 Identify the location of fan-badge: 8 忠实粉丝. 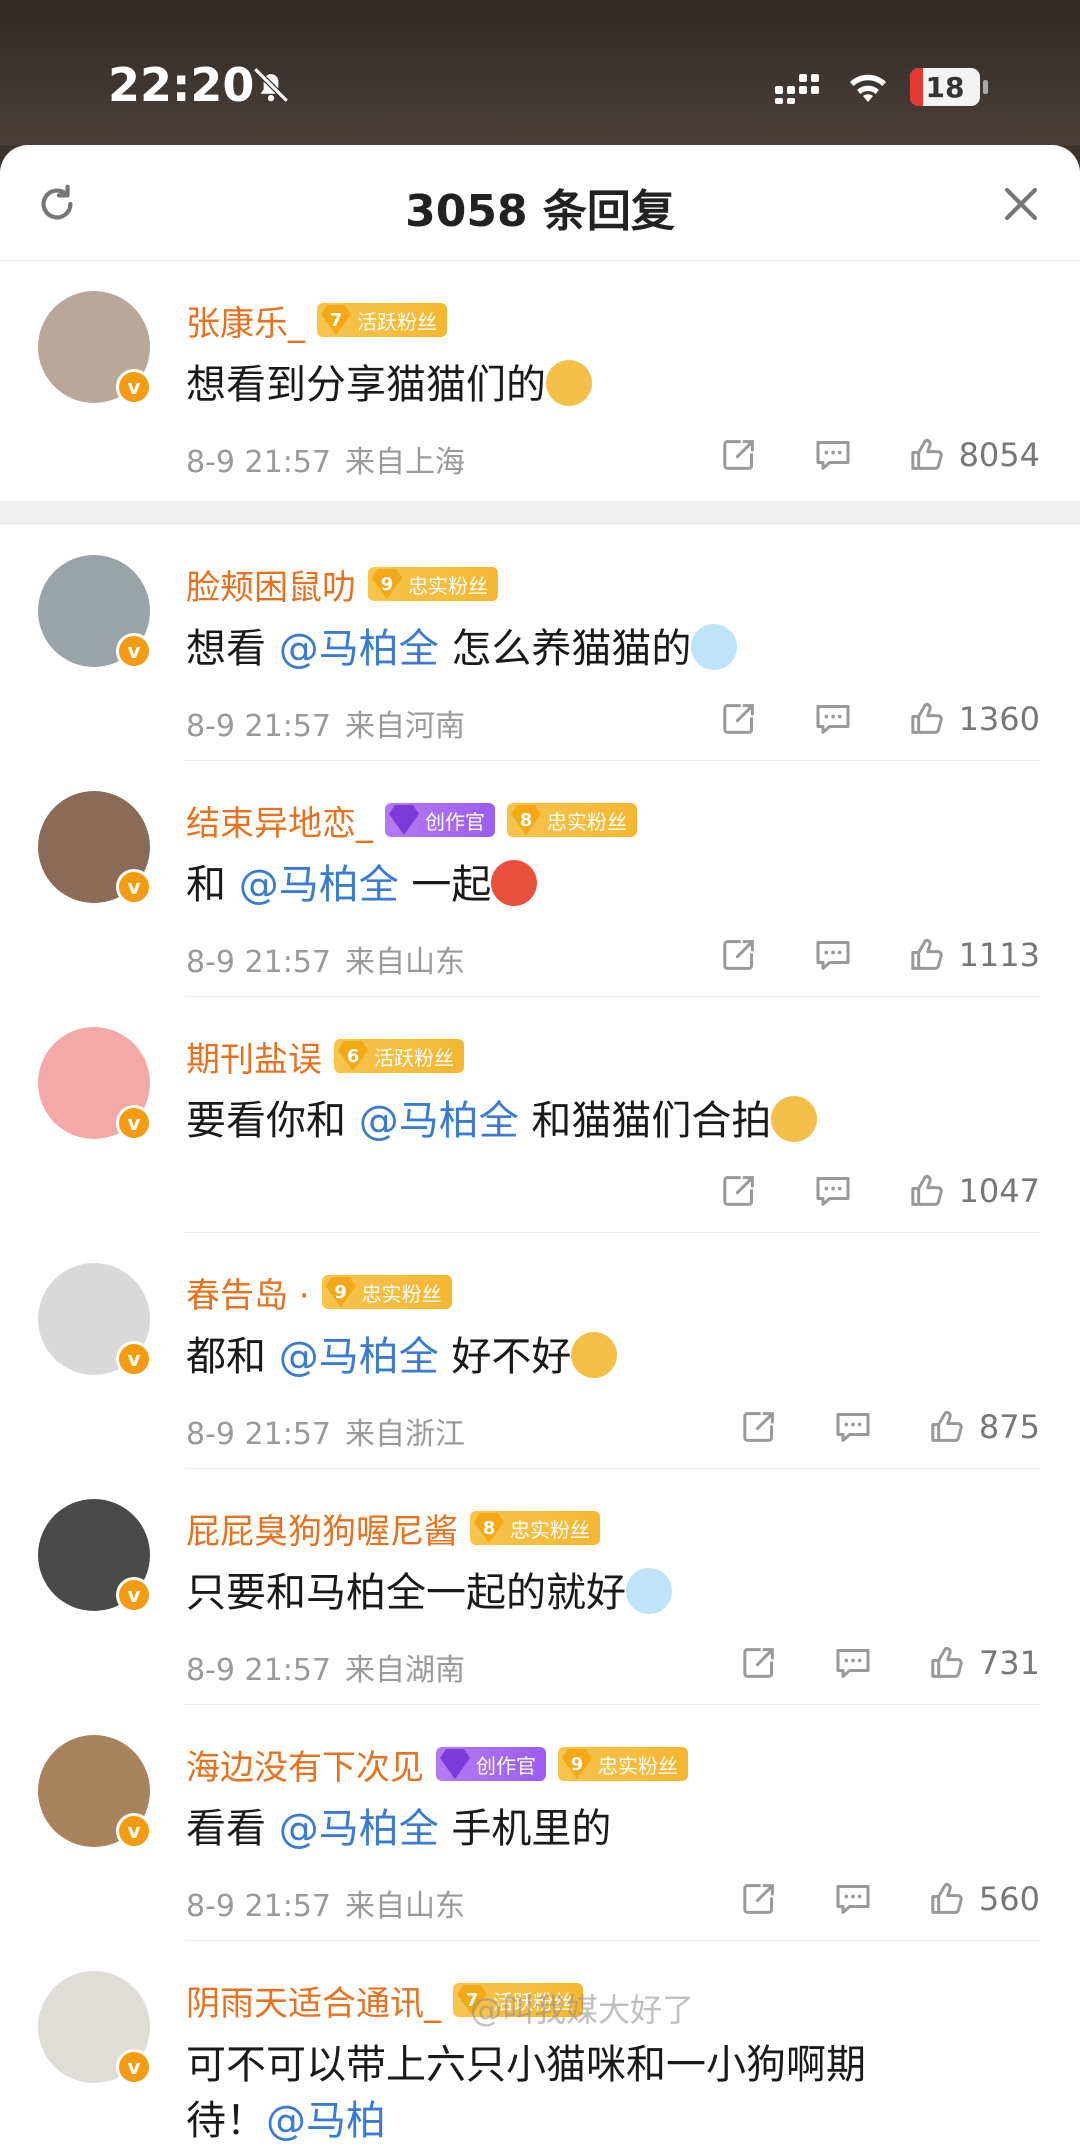
(535, 1528).